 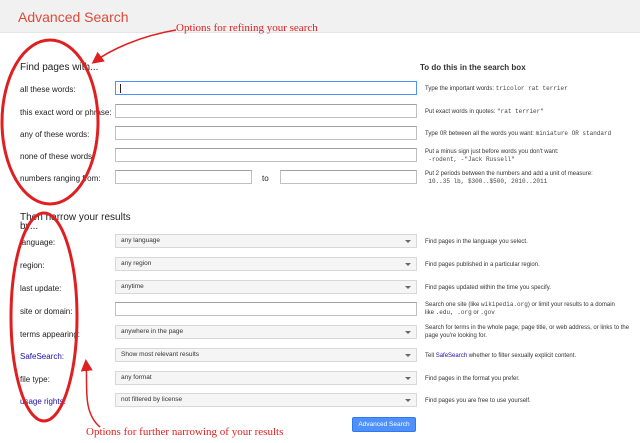 I want to click on ellipse-narrow-section, so click(x=44, y=317).